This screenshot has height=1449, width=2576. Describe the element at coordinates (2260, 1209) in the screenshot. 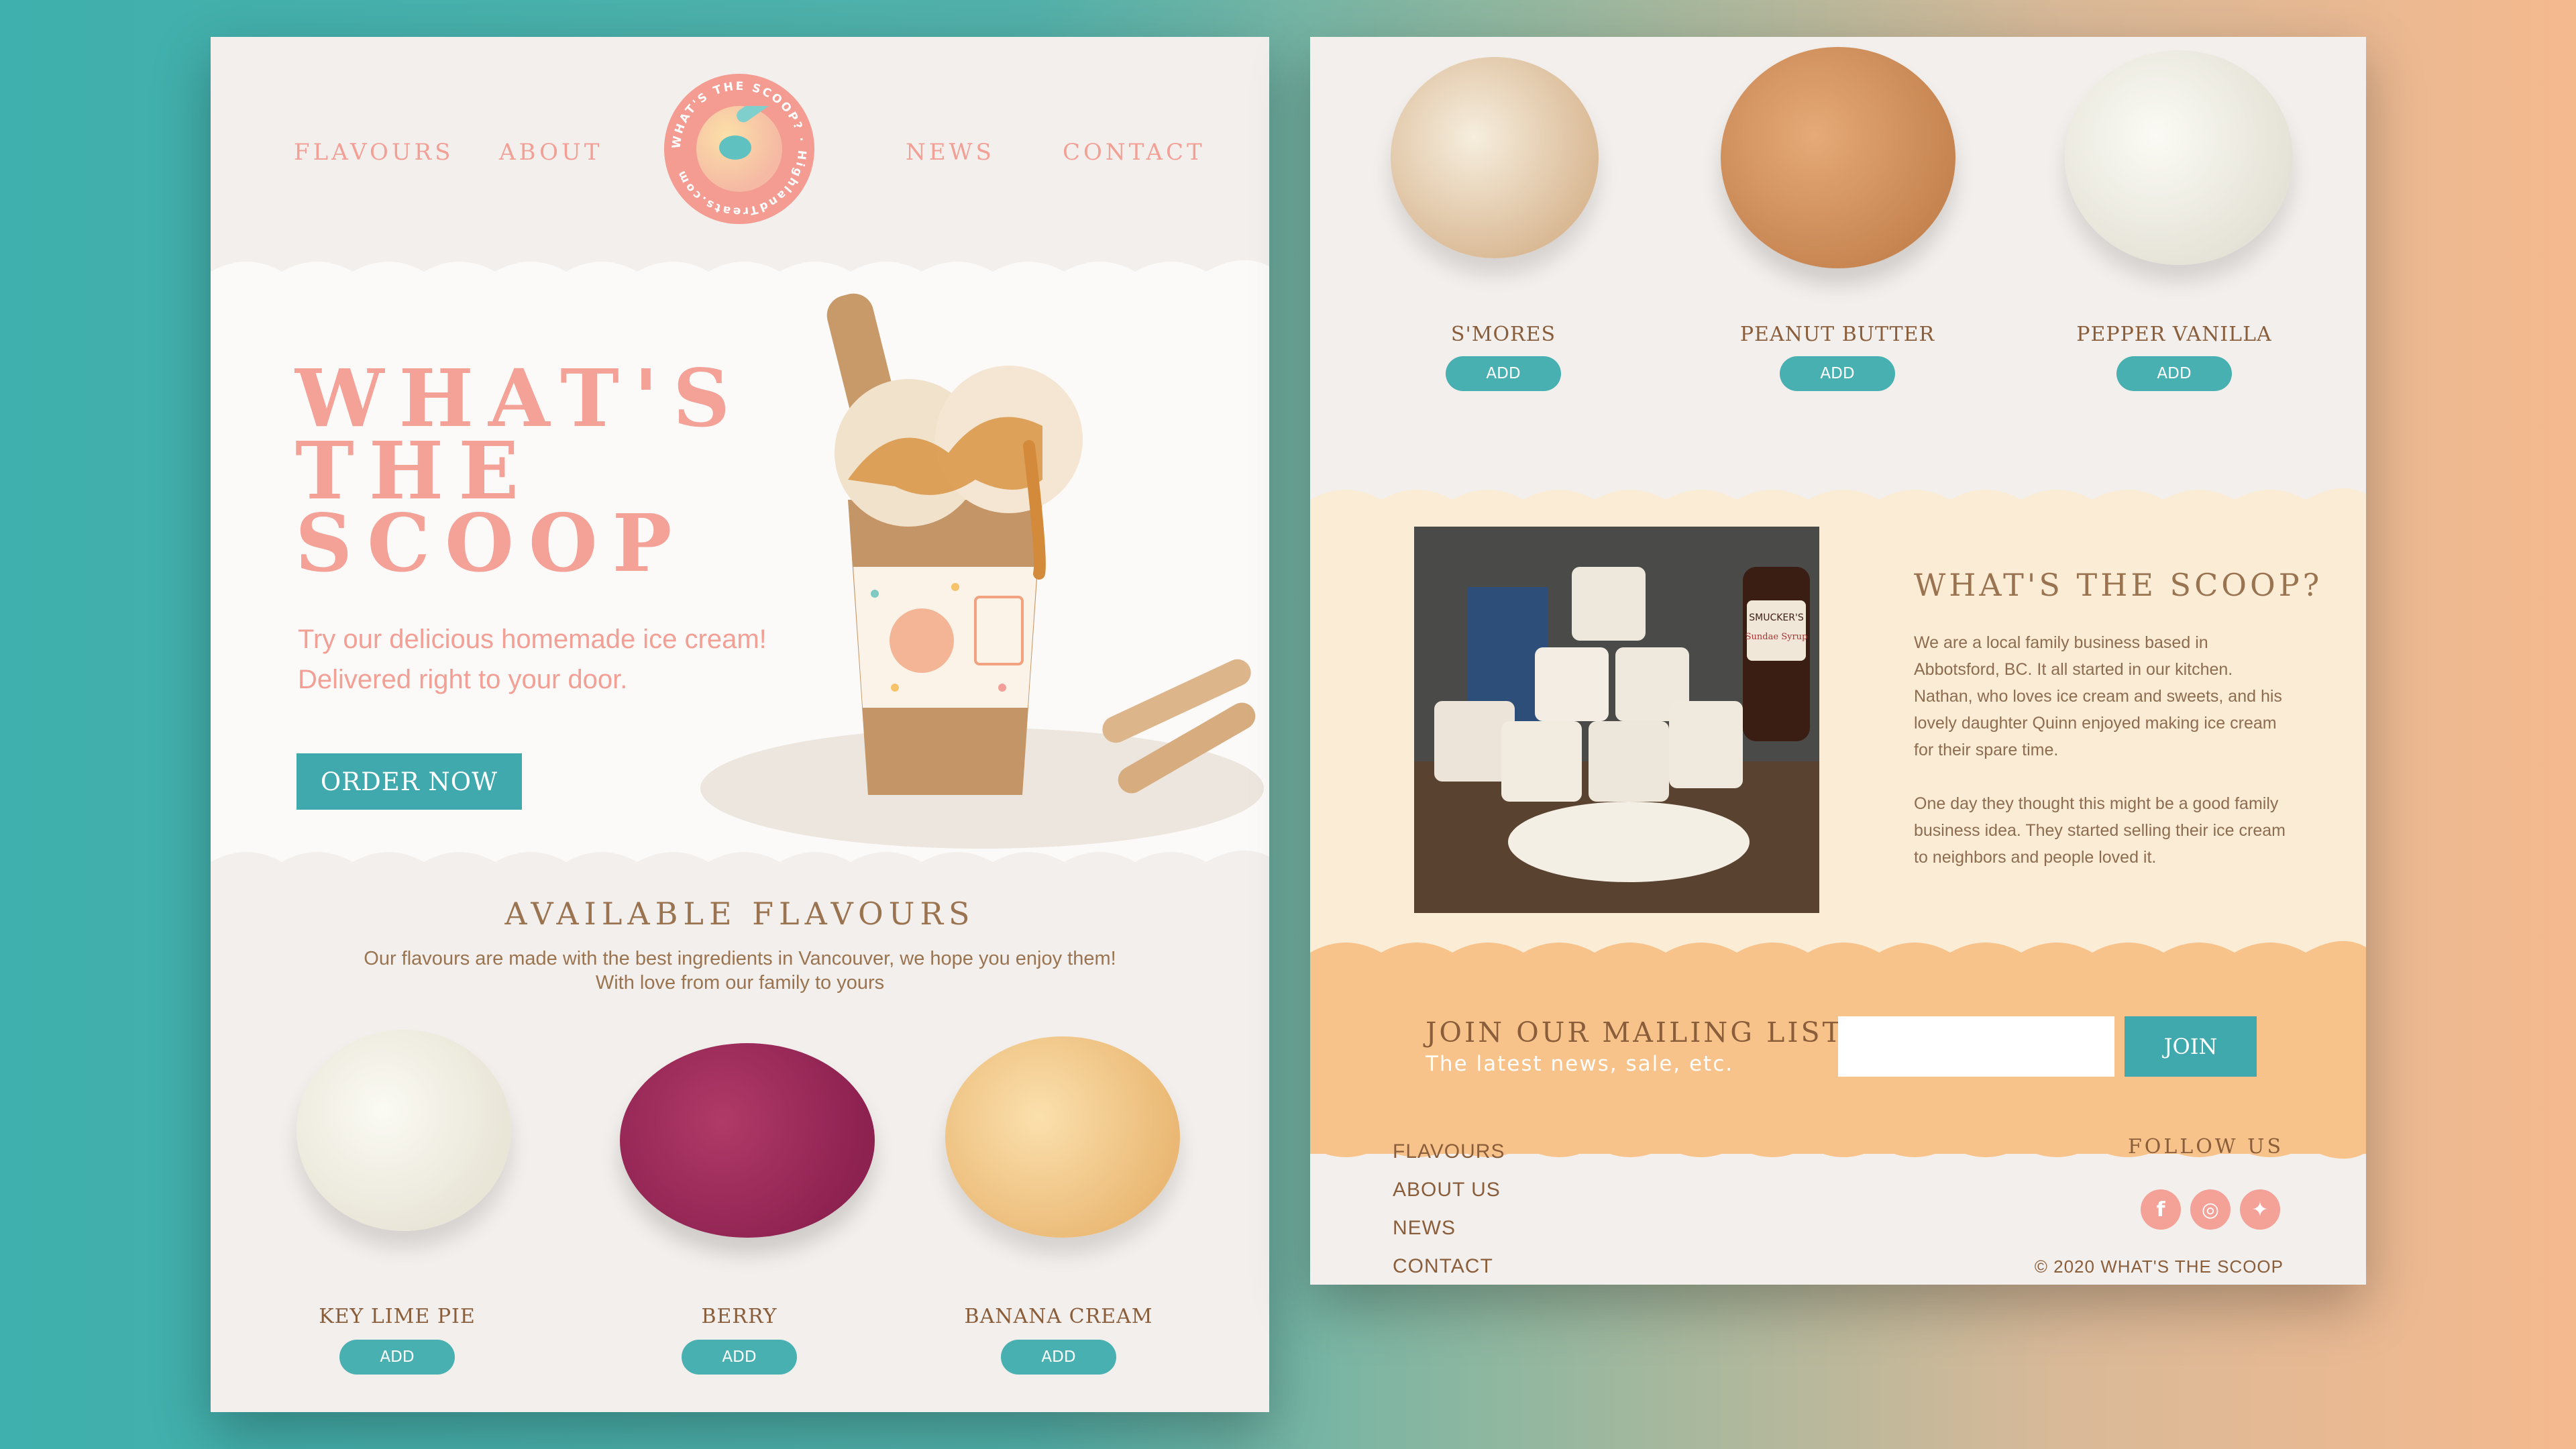

I see `twitter-icon: ✦` at that location.